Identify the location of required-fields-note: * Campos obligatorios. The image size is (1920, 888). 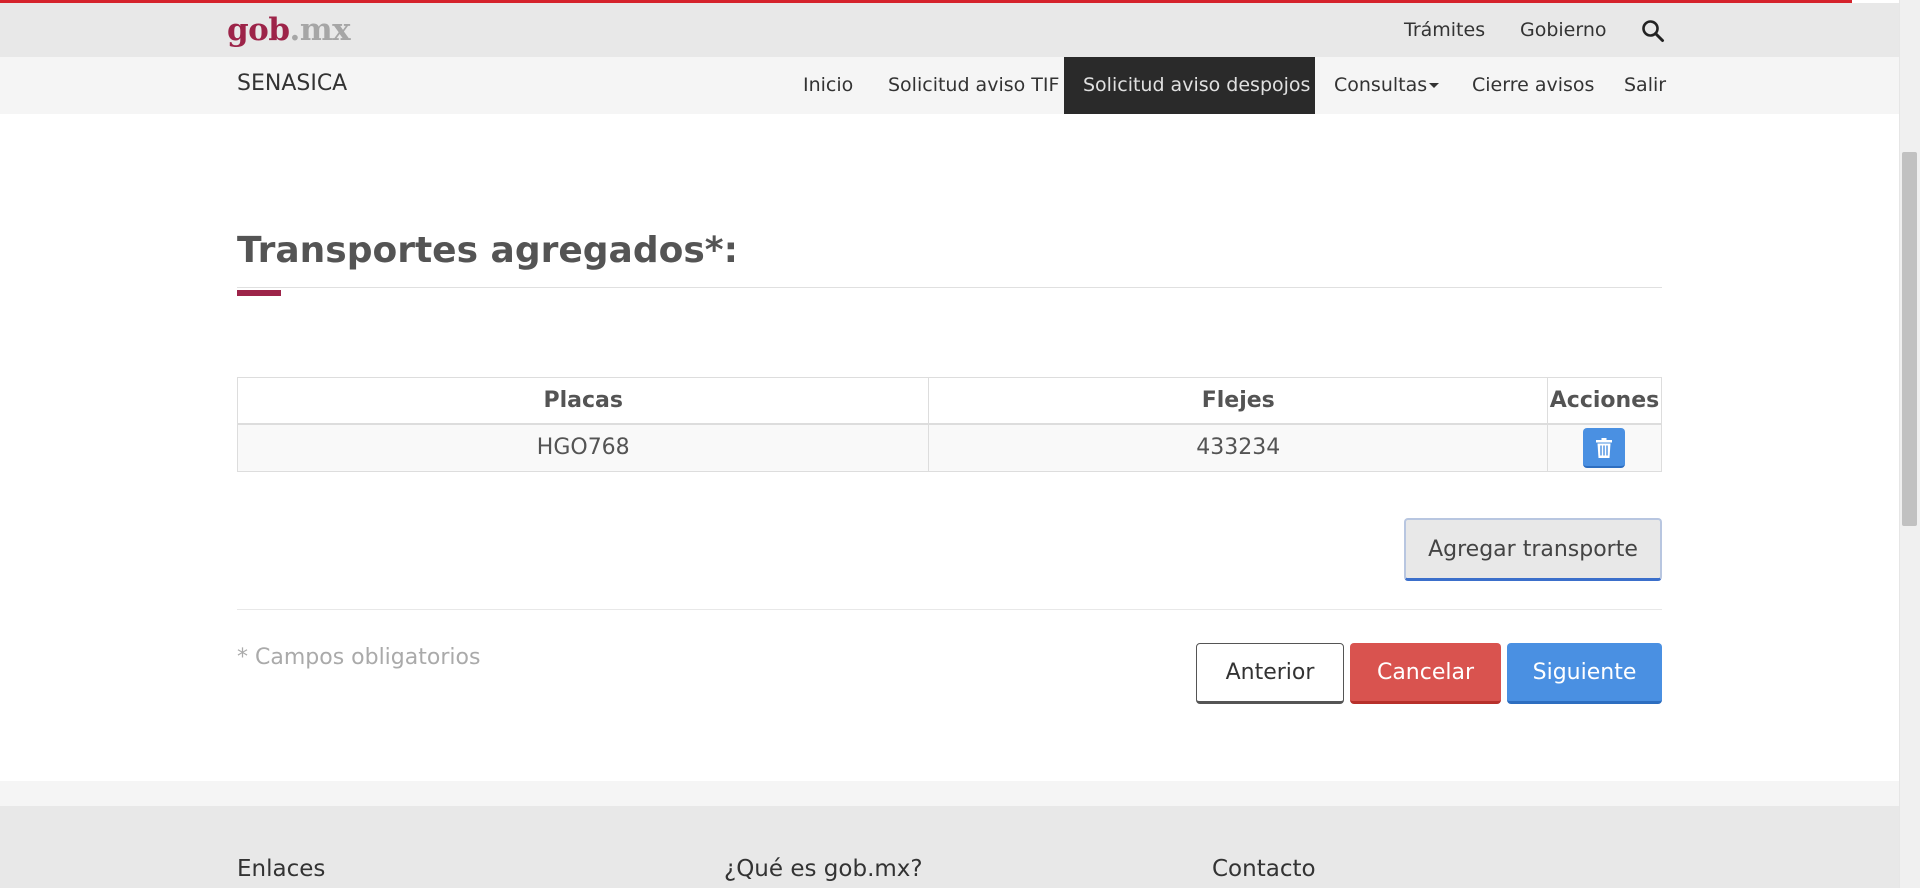
(359, 657).